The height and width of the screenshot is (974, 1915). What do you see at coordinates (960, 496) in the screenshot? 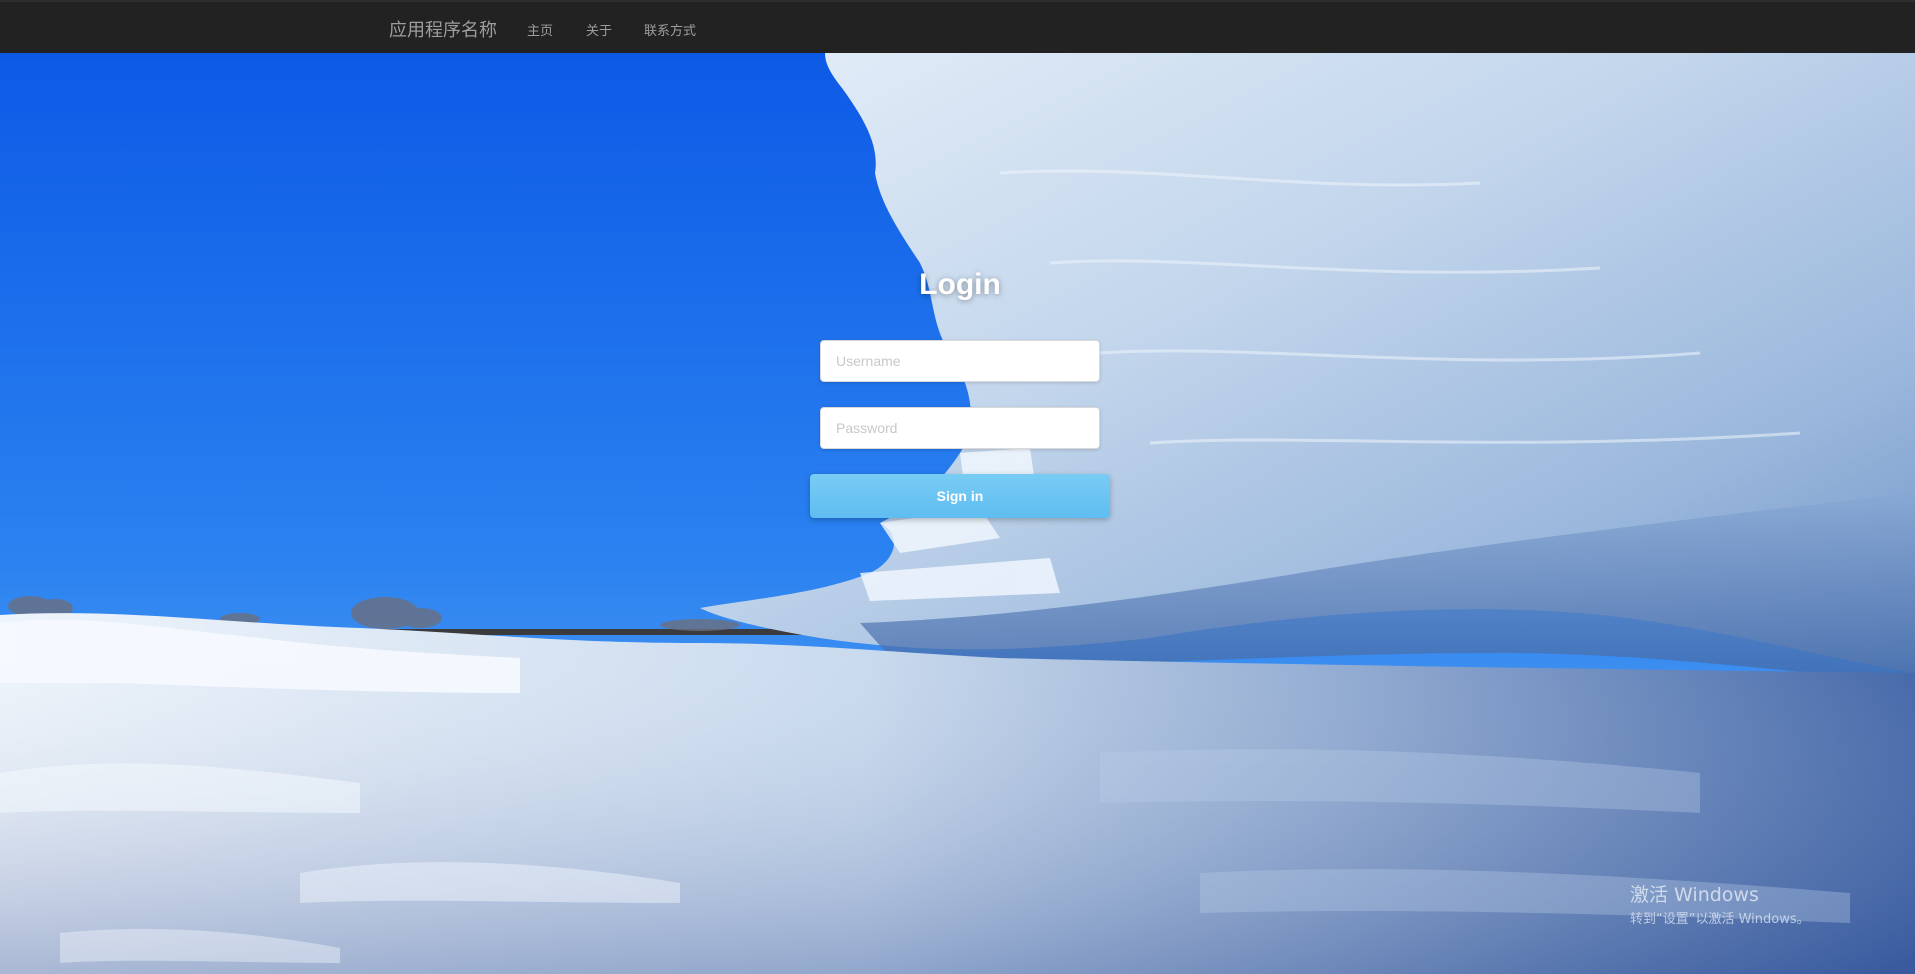
I see `sign-in-button: Sign in` at bounding box center [960, 496].